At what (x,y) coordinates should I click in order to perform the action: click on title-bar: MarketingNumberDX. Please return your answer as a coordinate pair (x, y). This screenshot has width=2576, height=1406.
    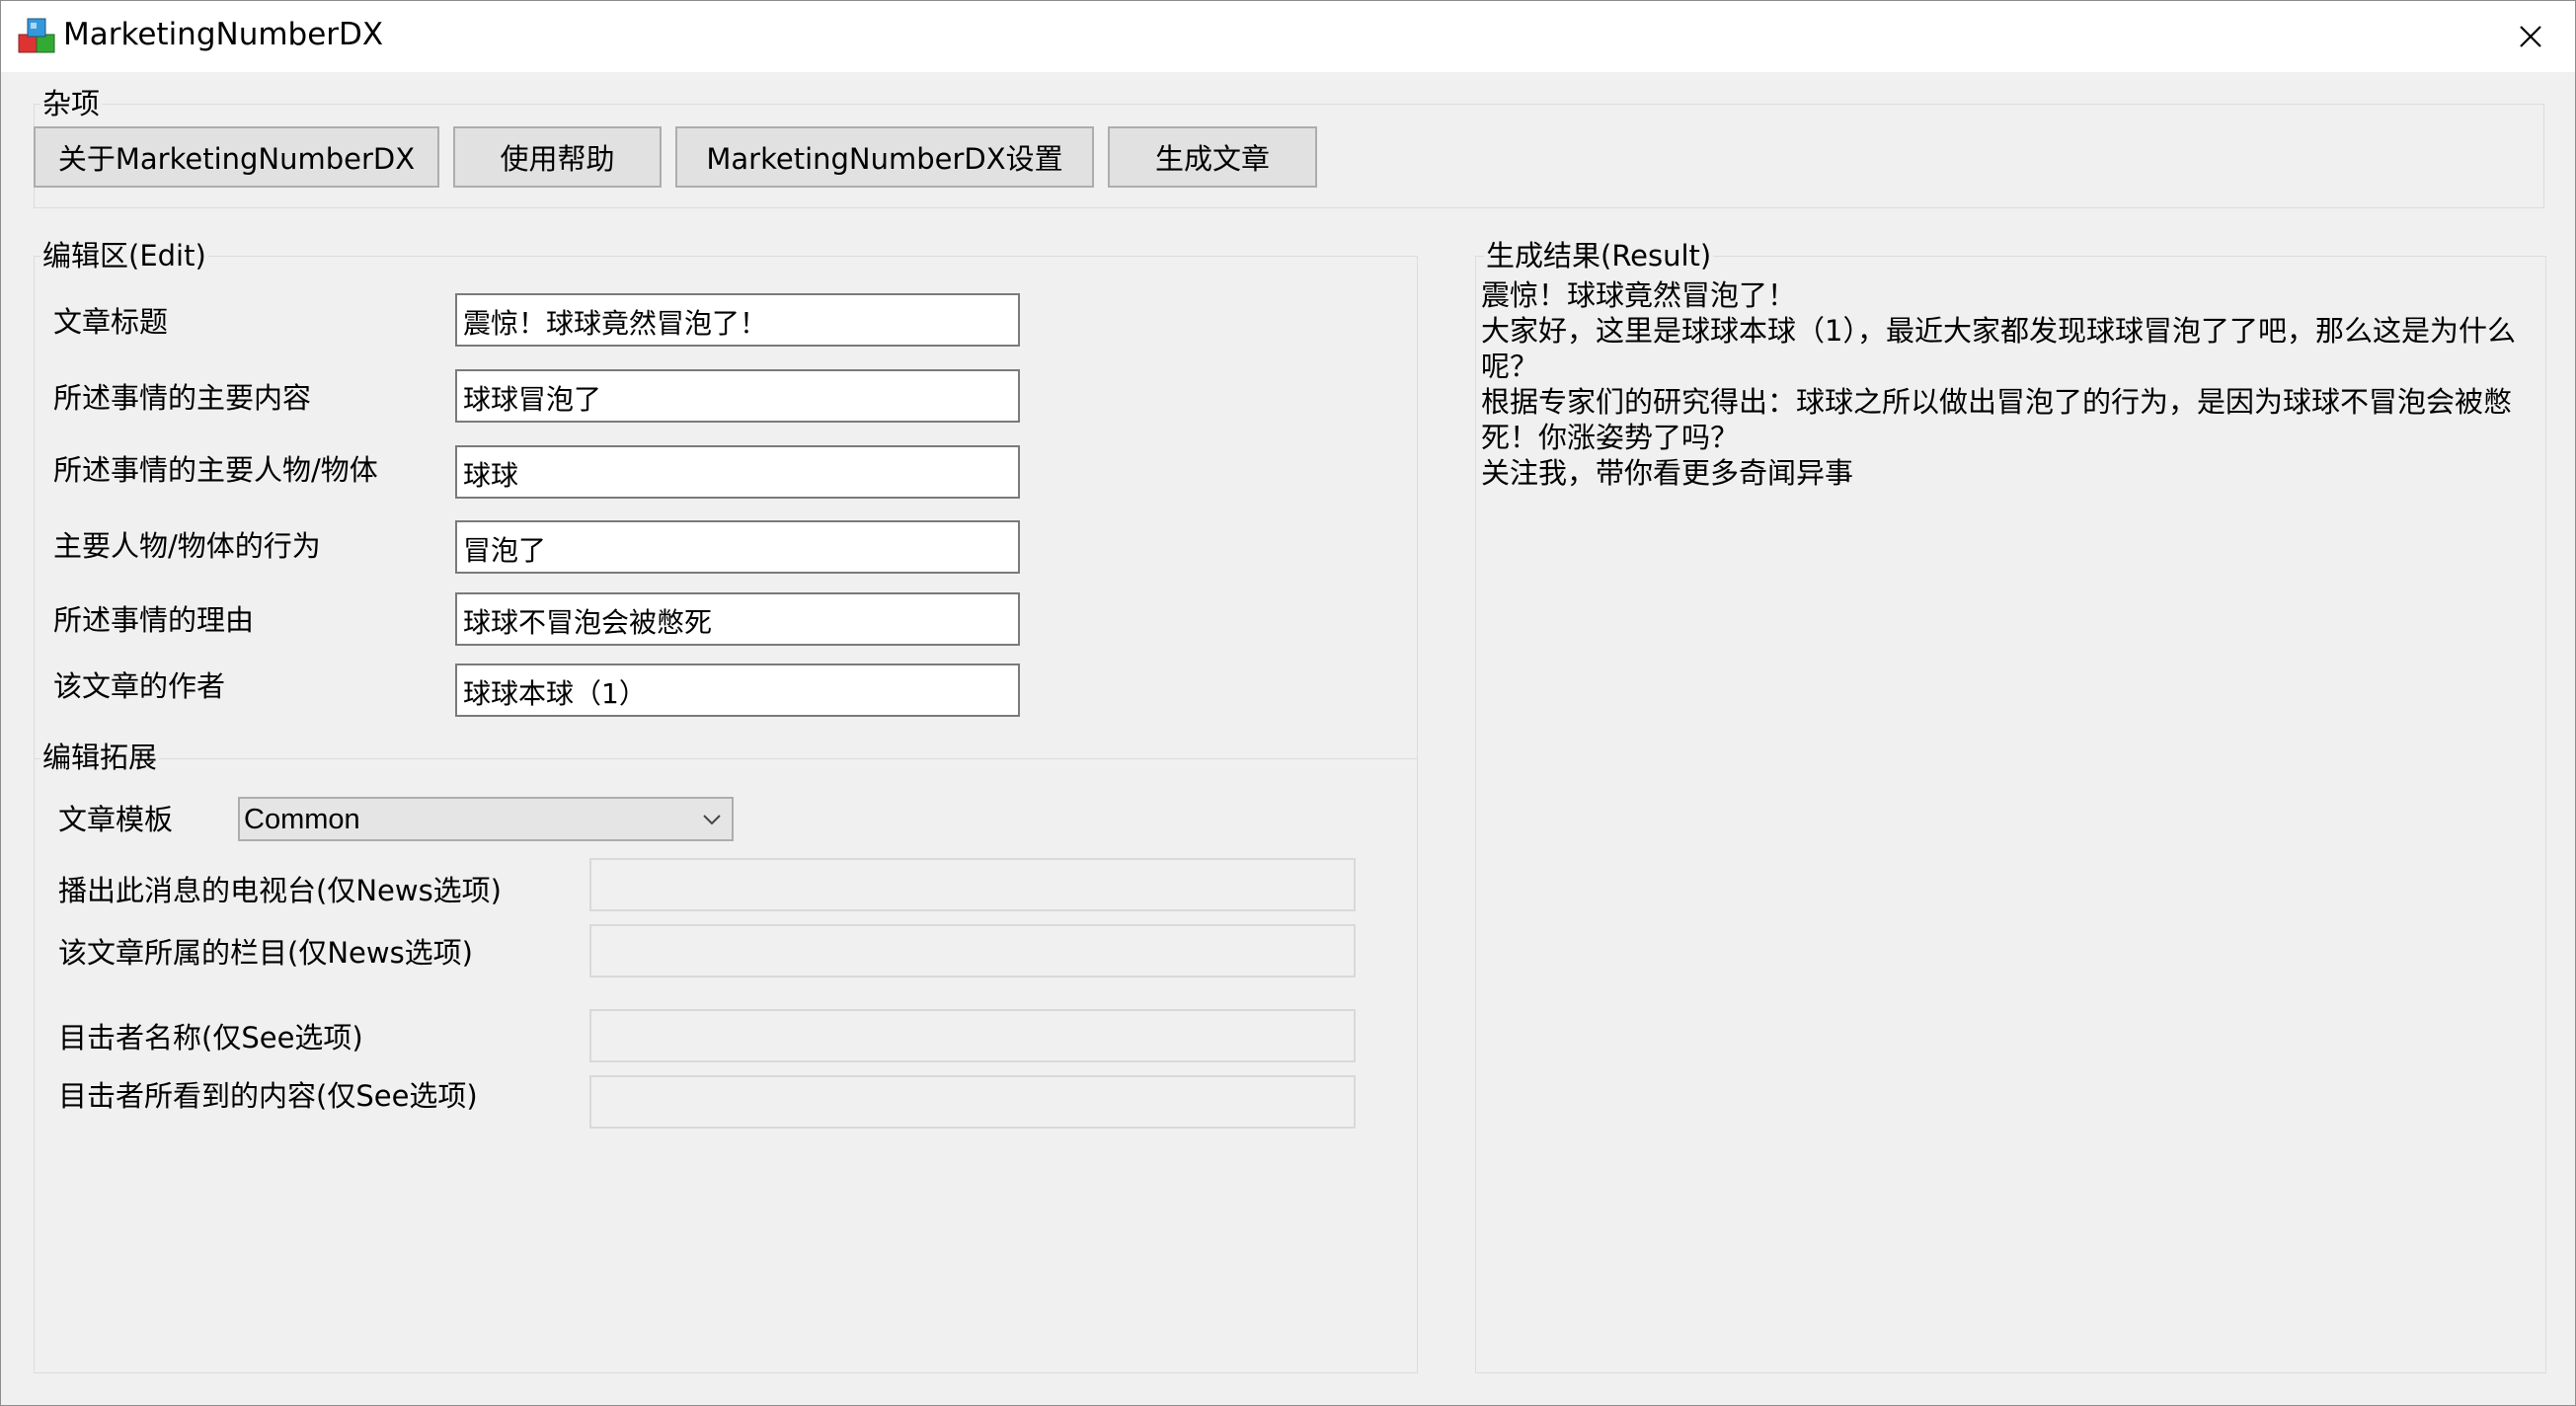
    Looking at the image, I should click on (1288, 36).